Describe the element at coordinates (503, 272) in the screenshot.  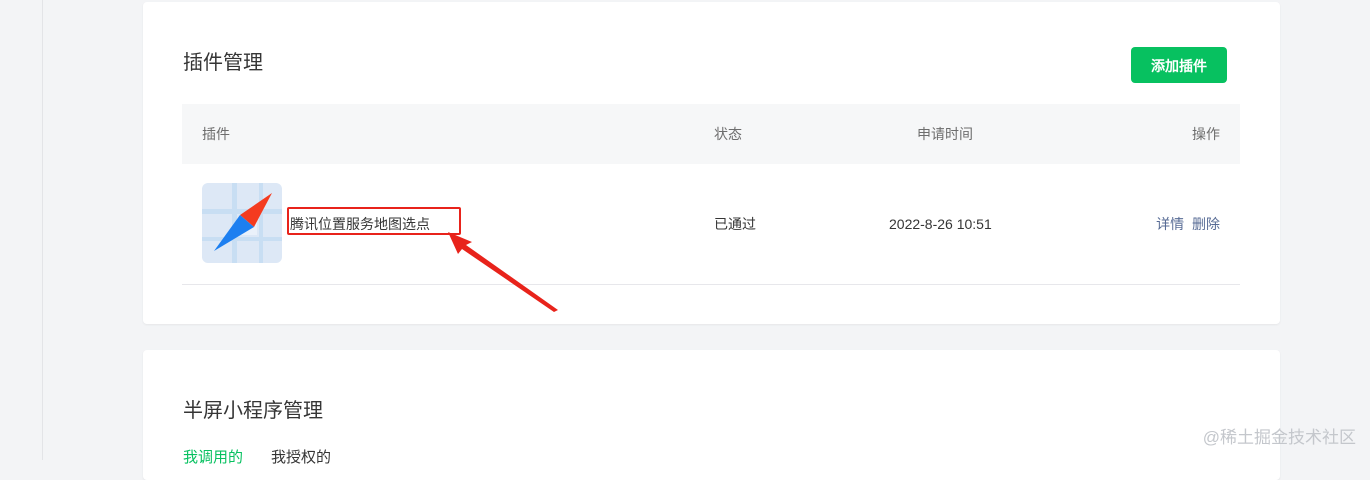
I see `annotation-arrow-icon` at that location.